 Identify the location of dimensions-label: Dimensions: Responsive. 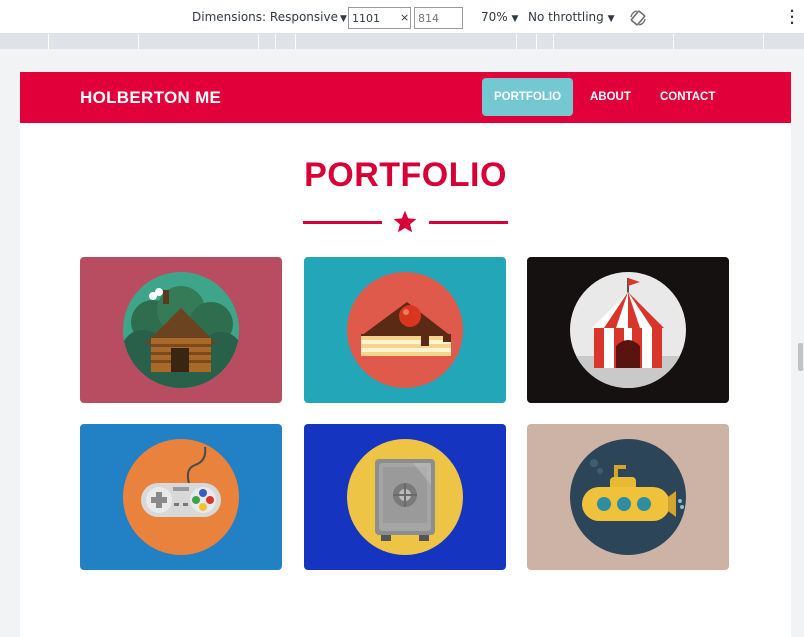
(265, 17).